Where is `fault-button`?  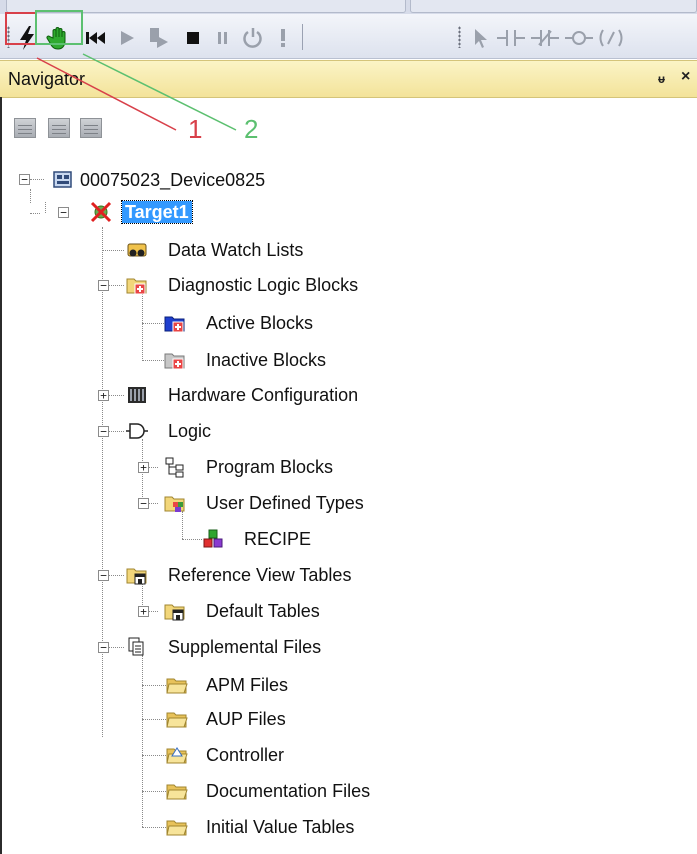 fault-button is located at coordinates (283, 38).